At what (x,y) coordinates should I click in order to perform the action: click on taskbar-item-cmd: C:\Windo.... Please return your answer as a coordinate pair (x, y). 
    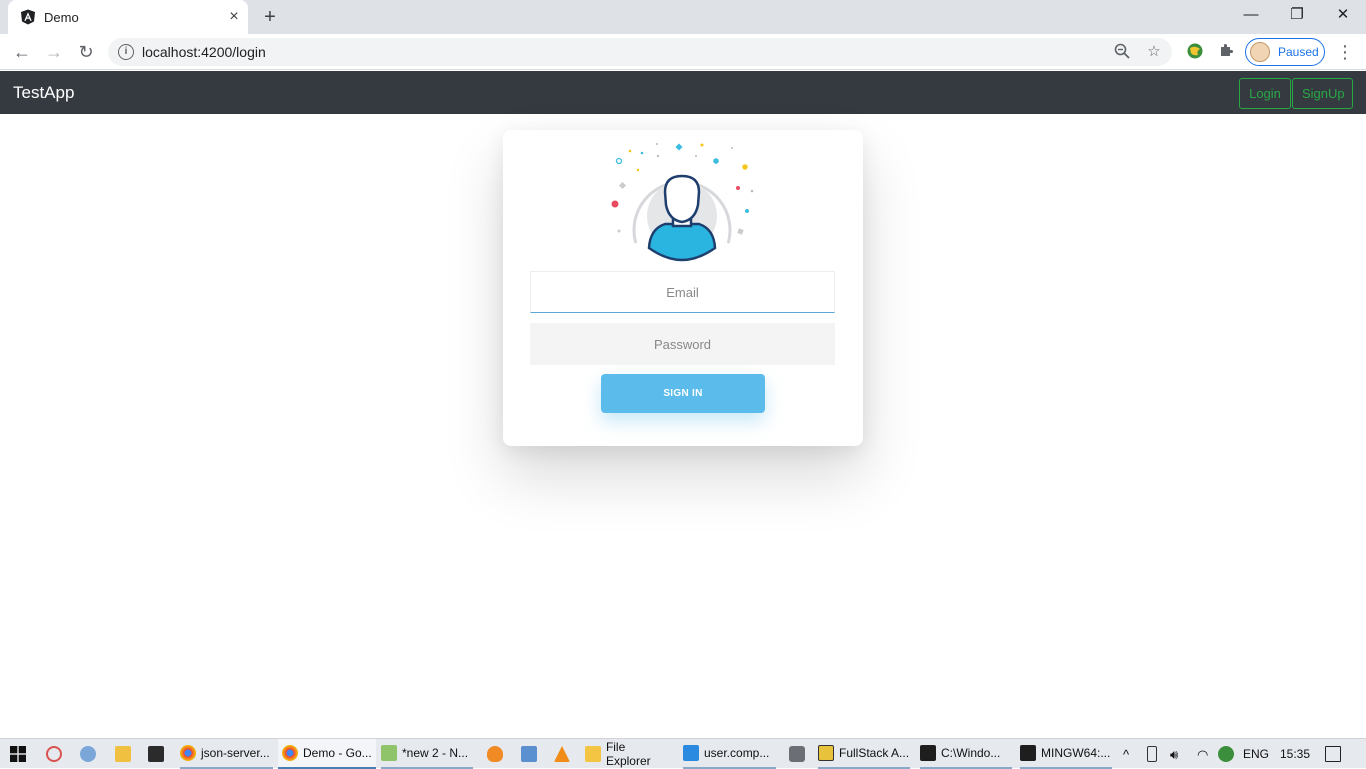
    Looking at the image, I should click on (966, 754).